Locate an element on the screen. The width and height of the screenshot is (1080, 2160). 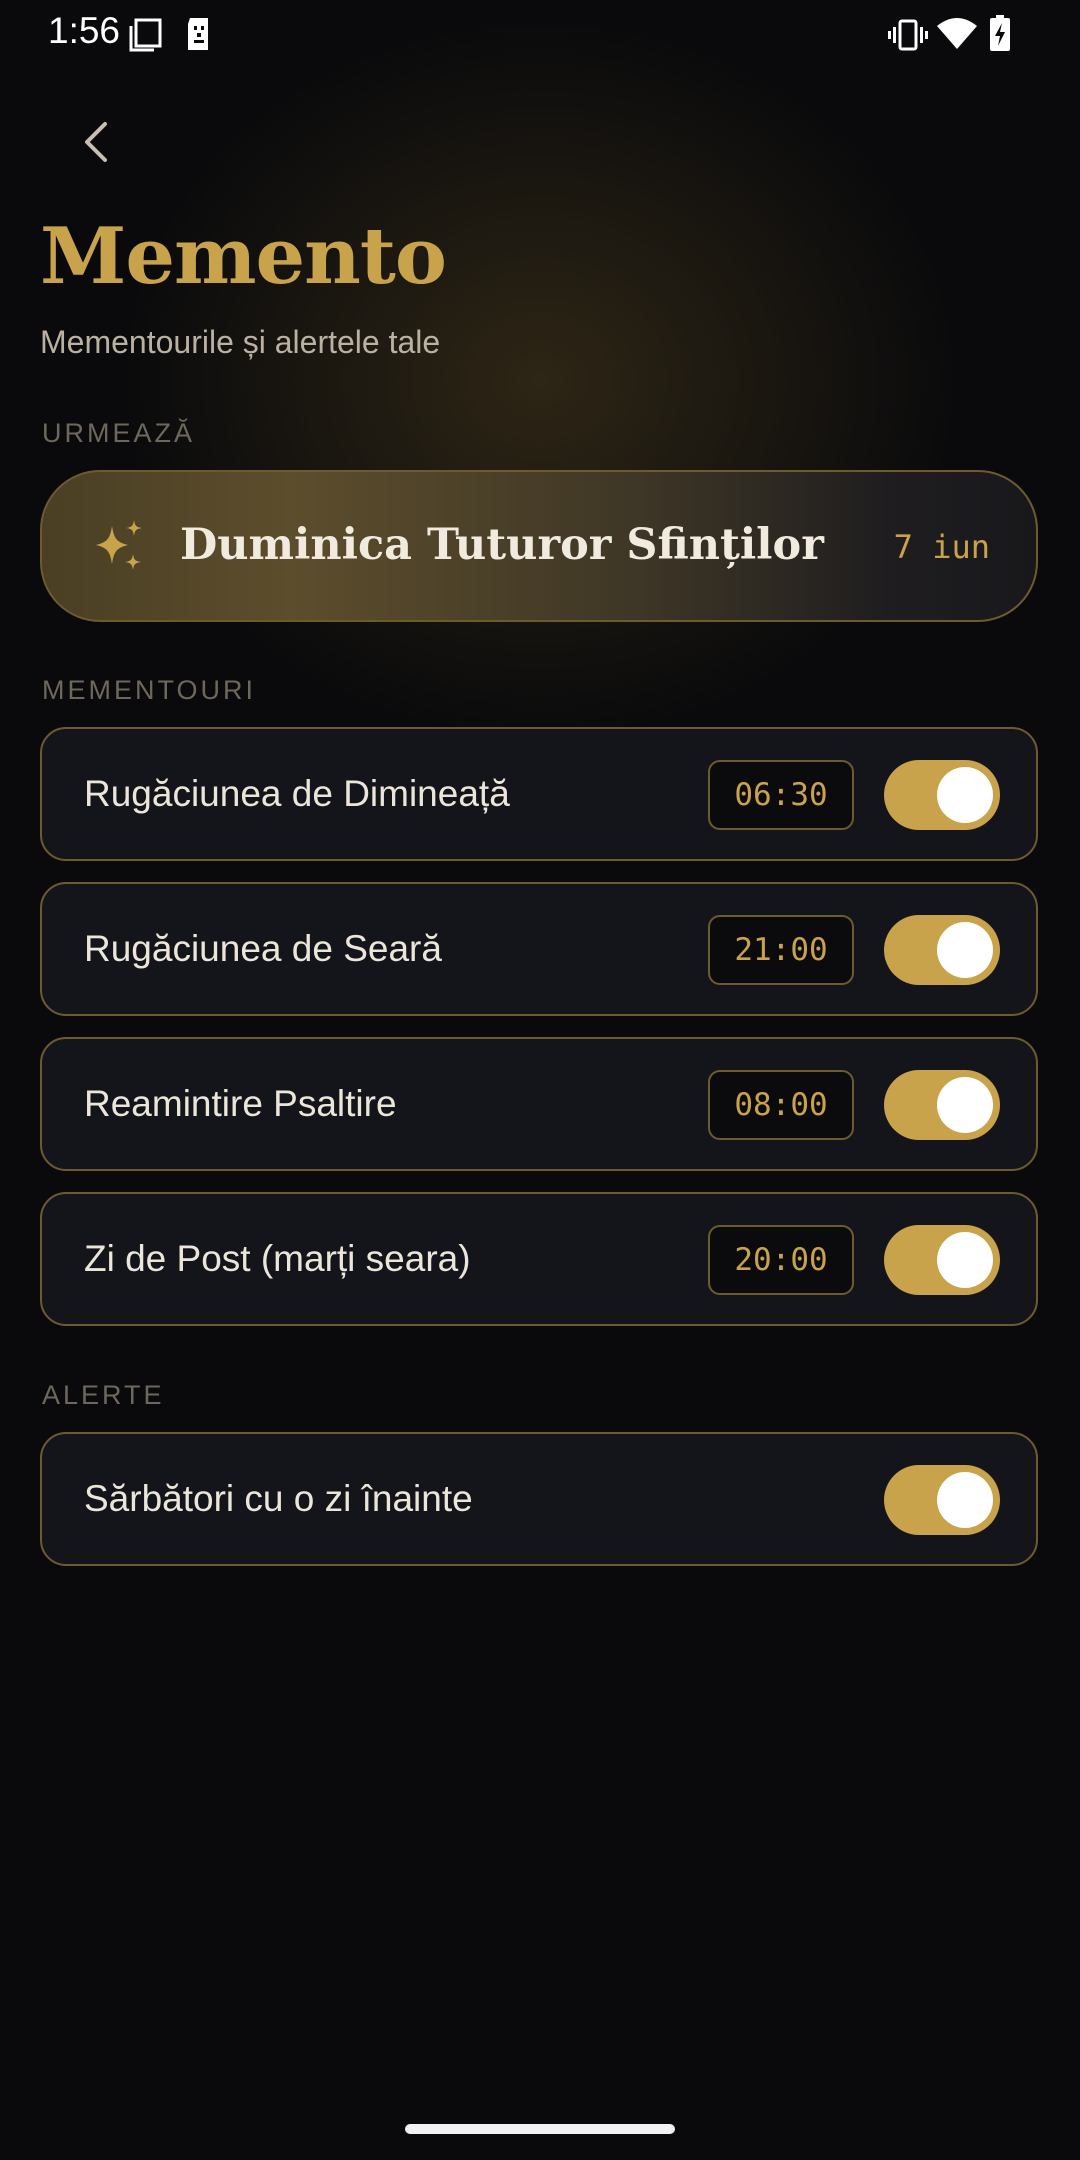
sim-card-icon is located at coordinates (198, 34).